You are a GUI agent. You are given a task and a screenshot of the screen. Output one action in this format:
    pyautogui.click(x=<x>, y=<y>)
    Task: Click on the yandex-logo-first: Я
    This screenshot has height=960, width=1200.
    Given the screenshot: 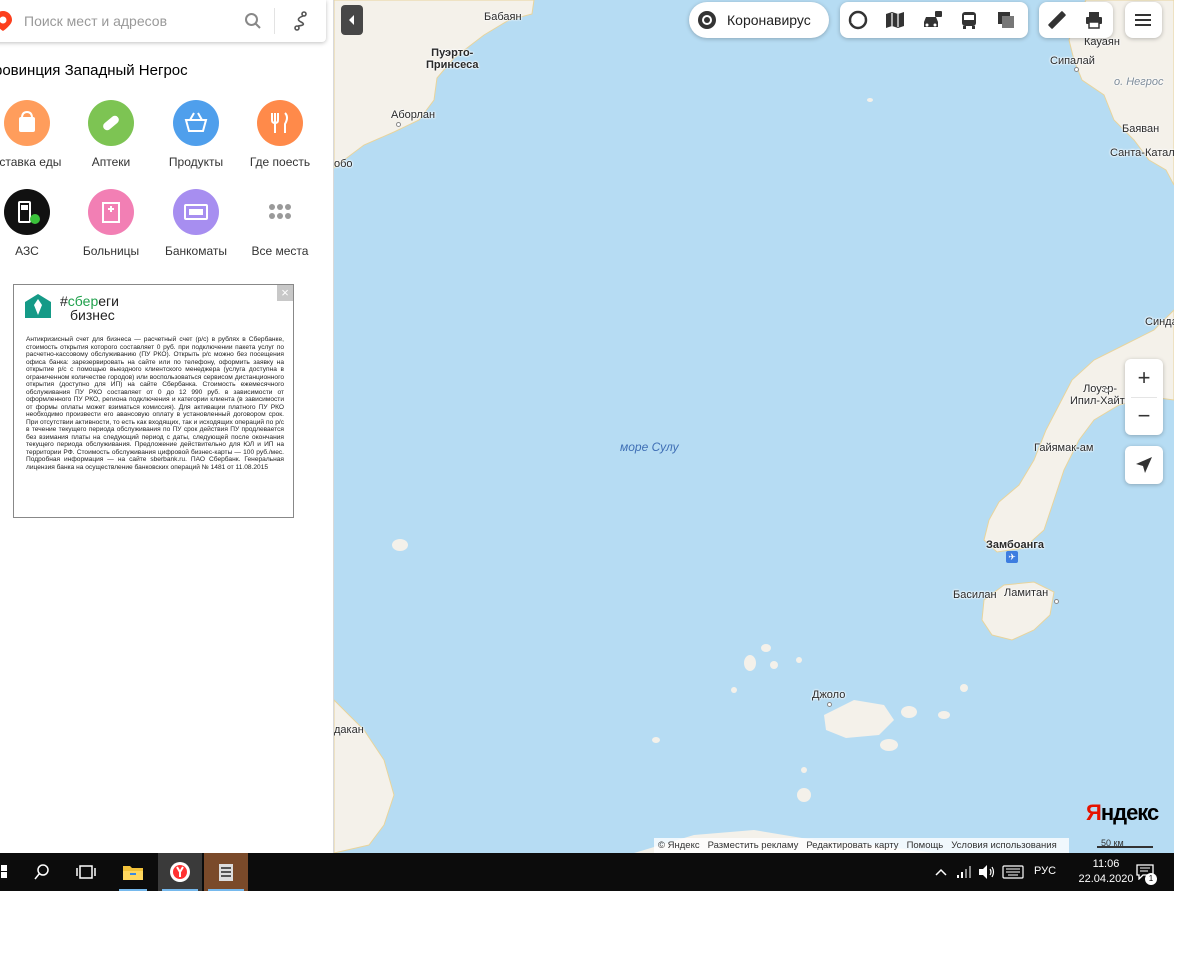 What is the action you would take?
    pyautogui.click(x=1094, y=812)
    